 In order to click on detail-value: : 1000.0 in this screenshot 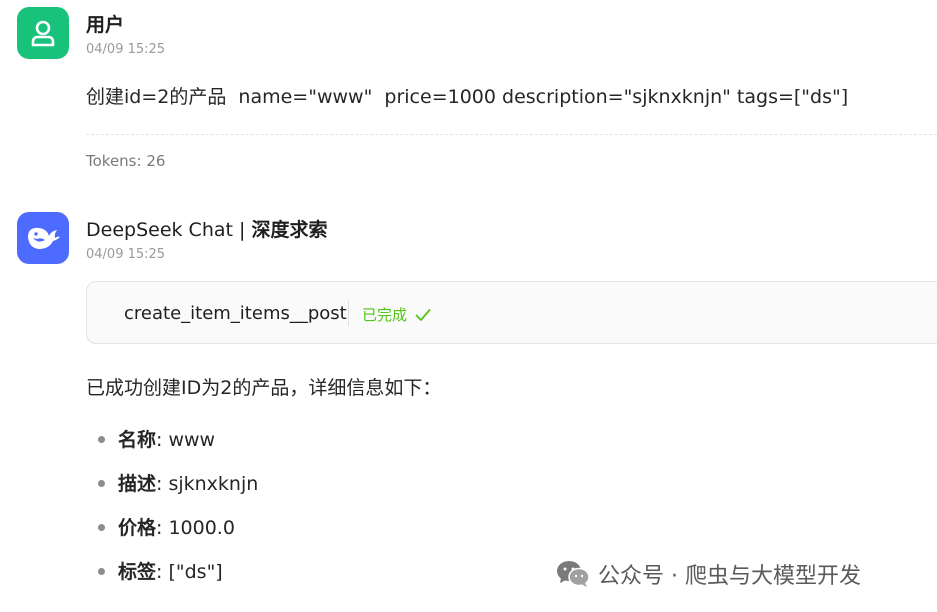, I will do `click(195, 528)`.